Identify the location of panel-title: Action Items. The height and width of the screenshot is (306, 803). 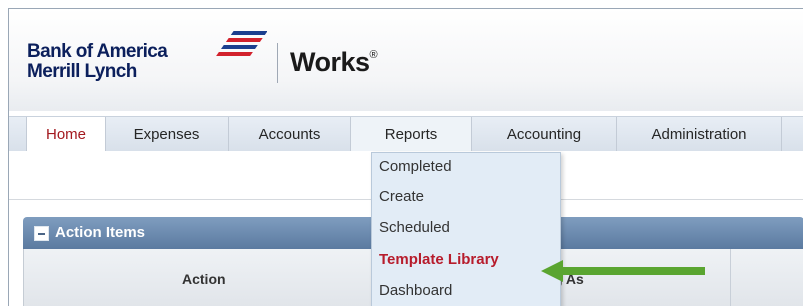
(100, 232).